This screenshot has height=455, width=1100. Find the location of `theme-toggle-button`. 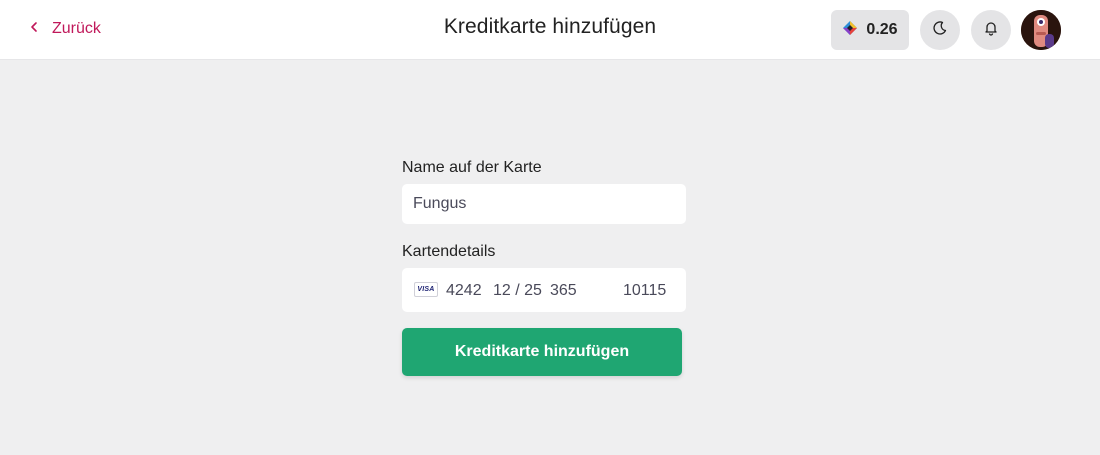

theme-toggle-button is located at coordinates (940, 30).